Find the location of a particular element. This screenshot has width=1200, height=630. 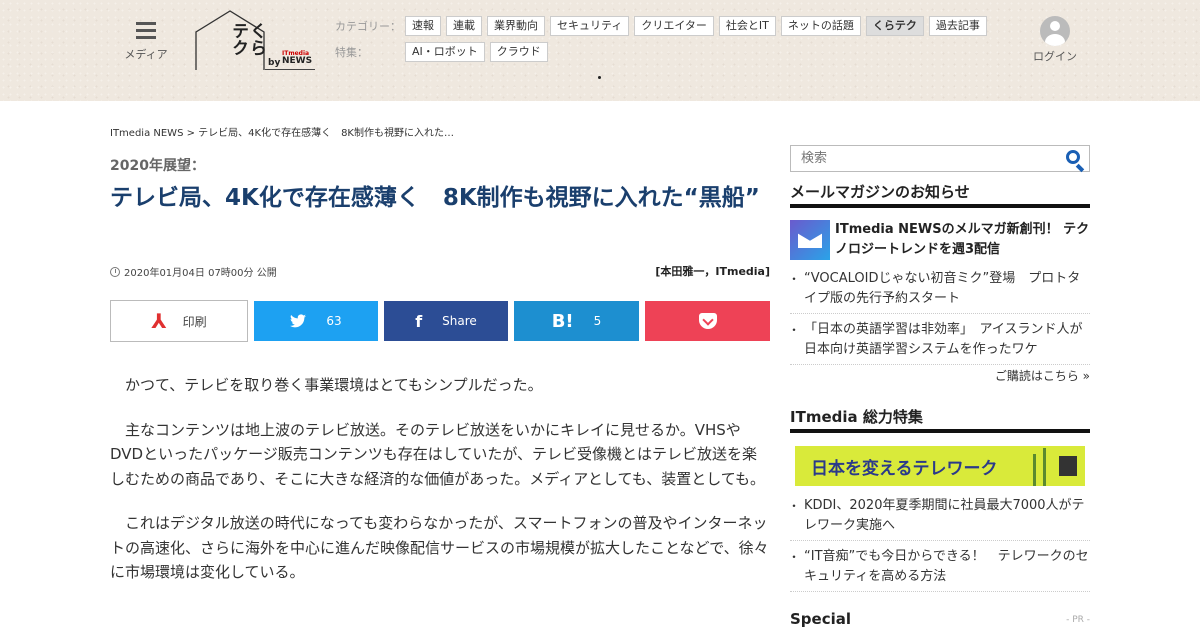

article-kicker: 2020年展望： is located at coordinates (157, 166).